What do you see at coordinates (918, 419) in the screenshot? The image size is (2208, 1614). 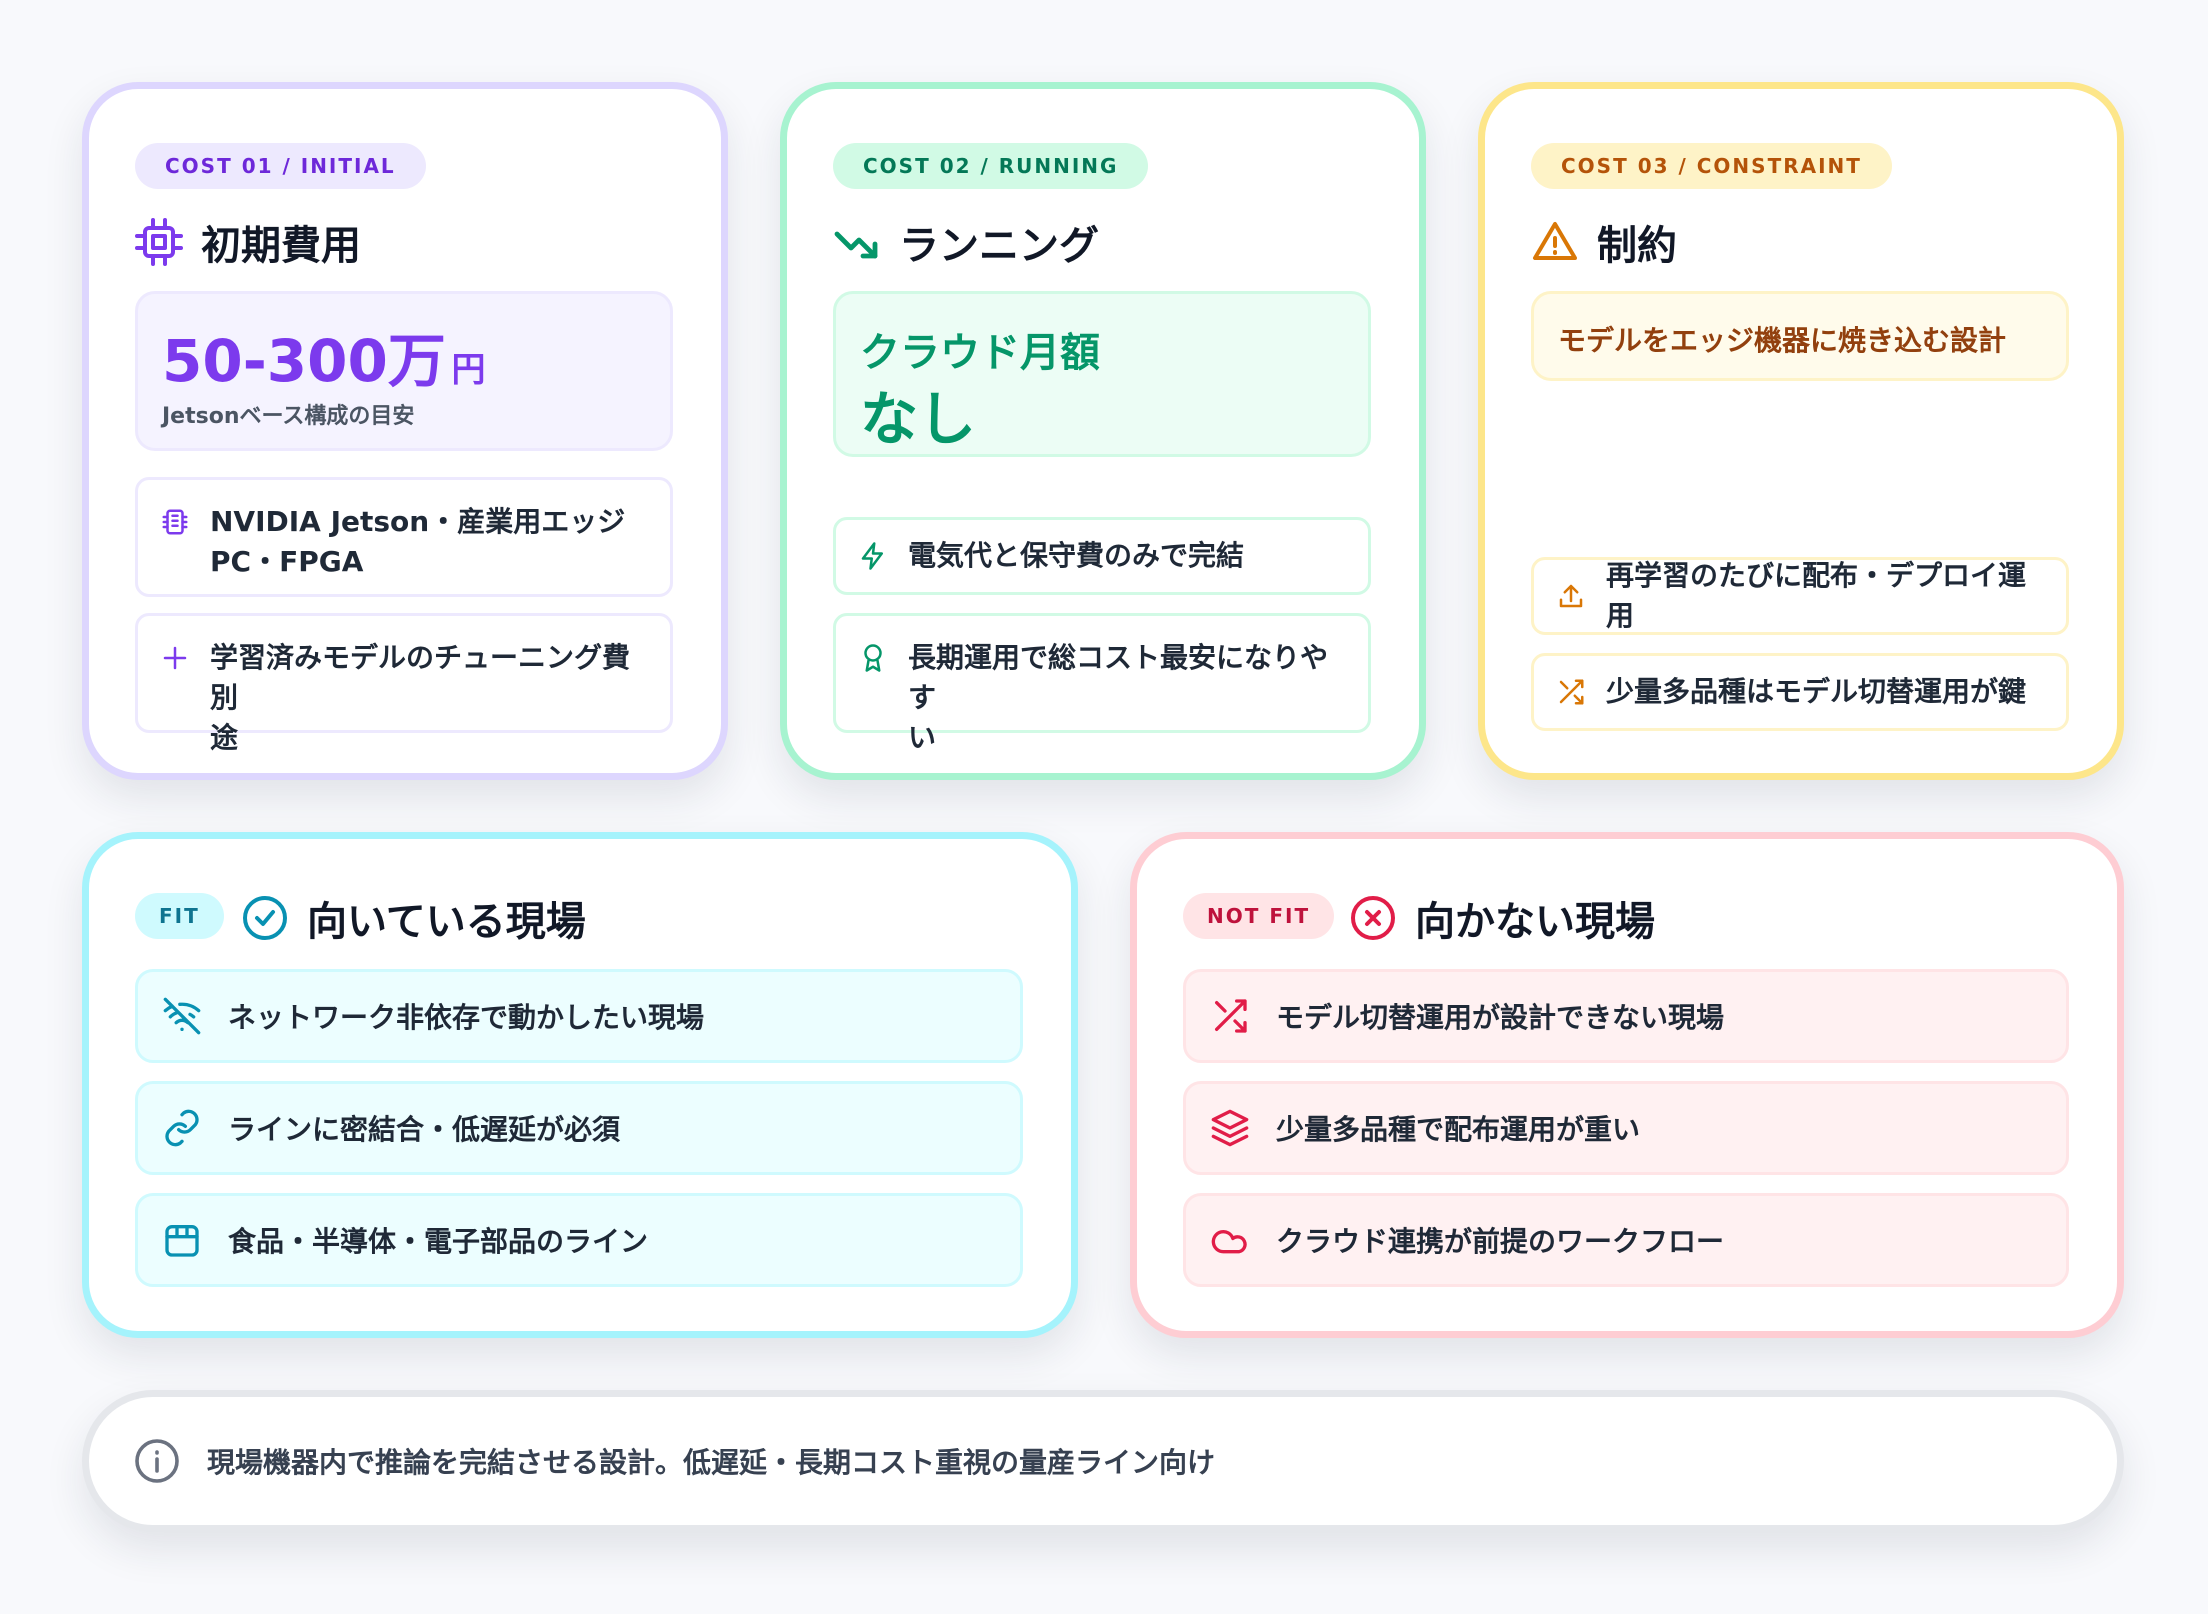 I see `running-highlight-line2: なし` at bounding box center [918, 419].